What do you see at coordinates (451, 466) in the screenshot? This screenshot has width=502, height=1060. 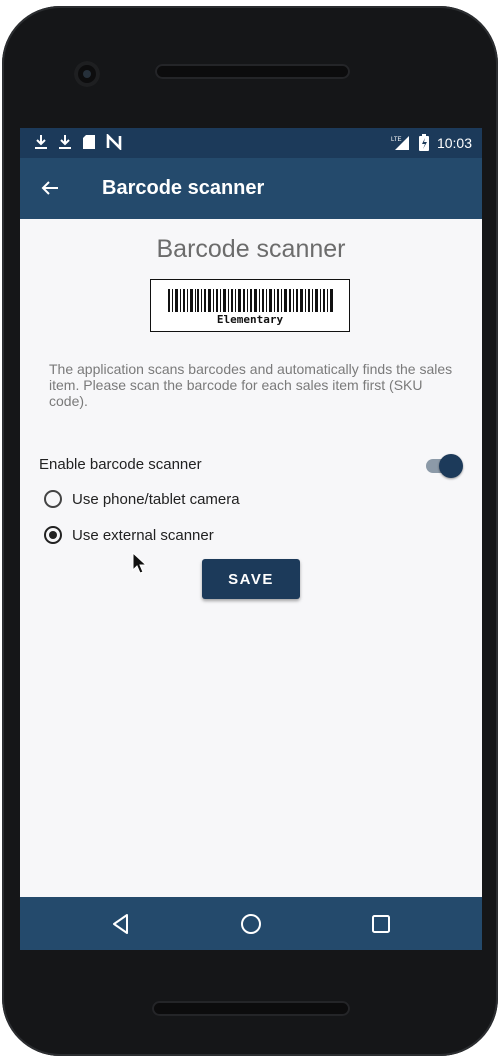 I see `switch-thumb` at bounding box center [451, 466].